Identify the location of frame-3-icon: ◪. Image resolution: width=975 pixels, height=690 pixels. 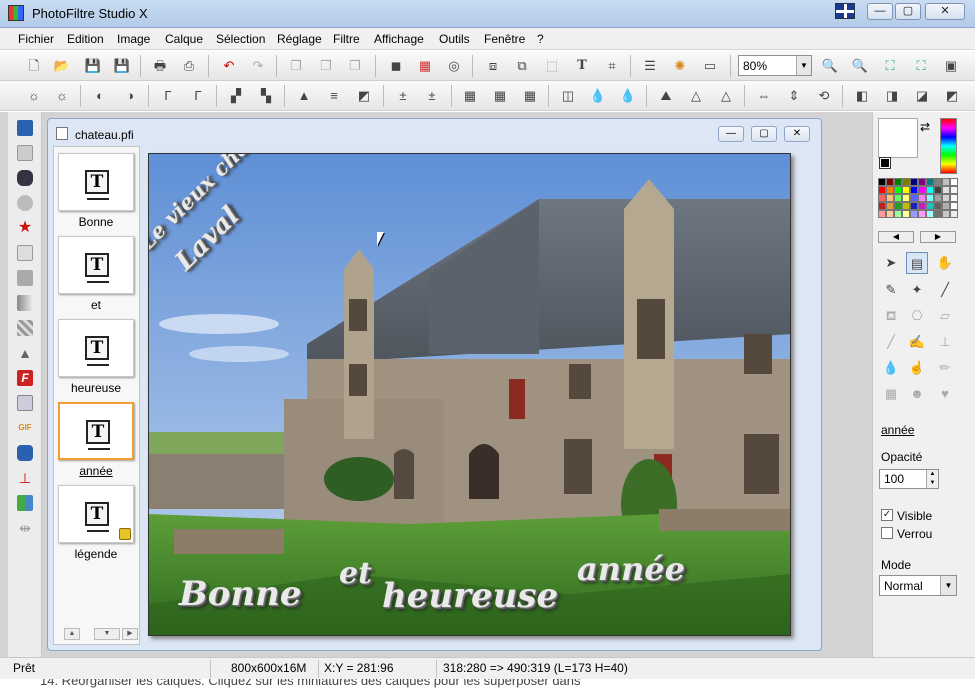
(922, 96).